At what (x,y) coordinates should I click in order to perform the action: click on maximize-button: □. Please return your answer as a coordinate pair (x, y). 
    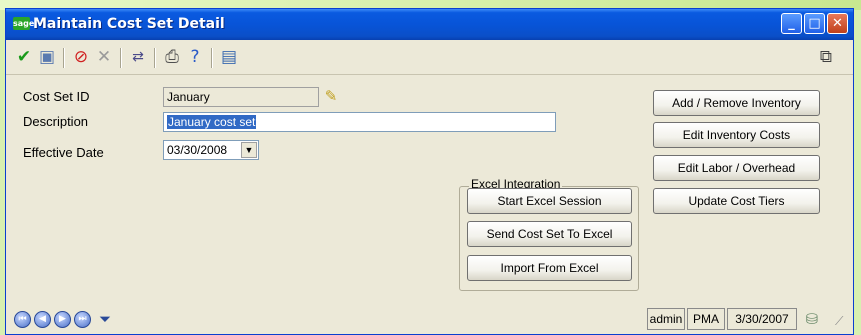
    Looking at the image, I should click on (814, 23).